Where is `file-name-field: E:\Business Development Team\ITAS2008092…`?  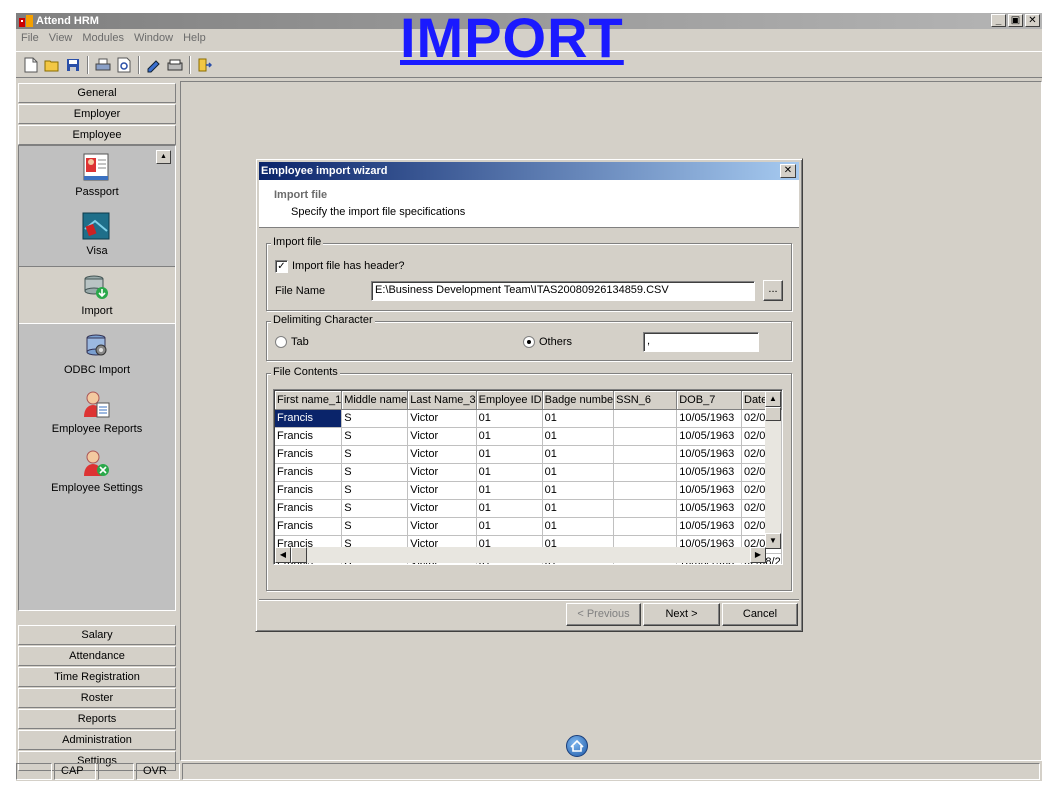 file-name-field: E:\Business Development Team\ITAS2008092… is located at coordinates (563, 291).